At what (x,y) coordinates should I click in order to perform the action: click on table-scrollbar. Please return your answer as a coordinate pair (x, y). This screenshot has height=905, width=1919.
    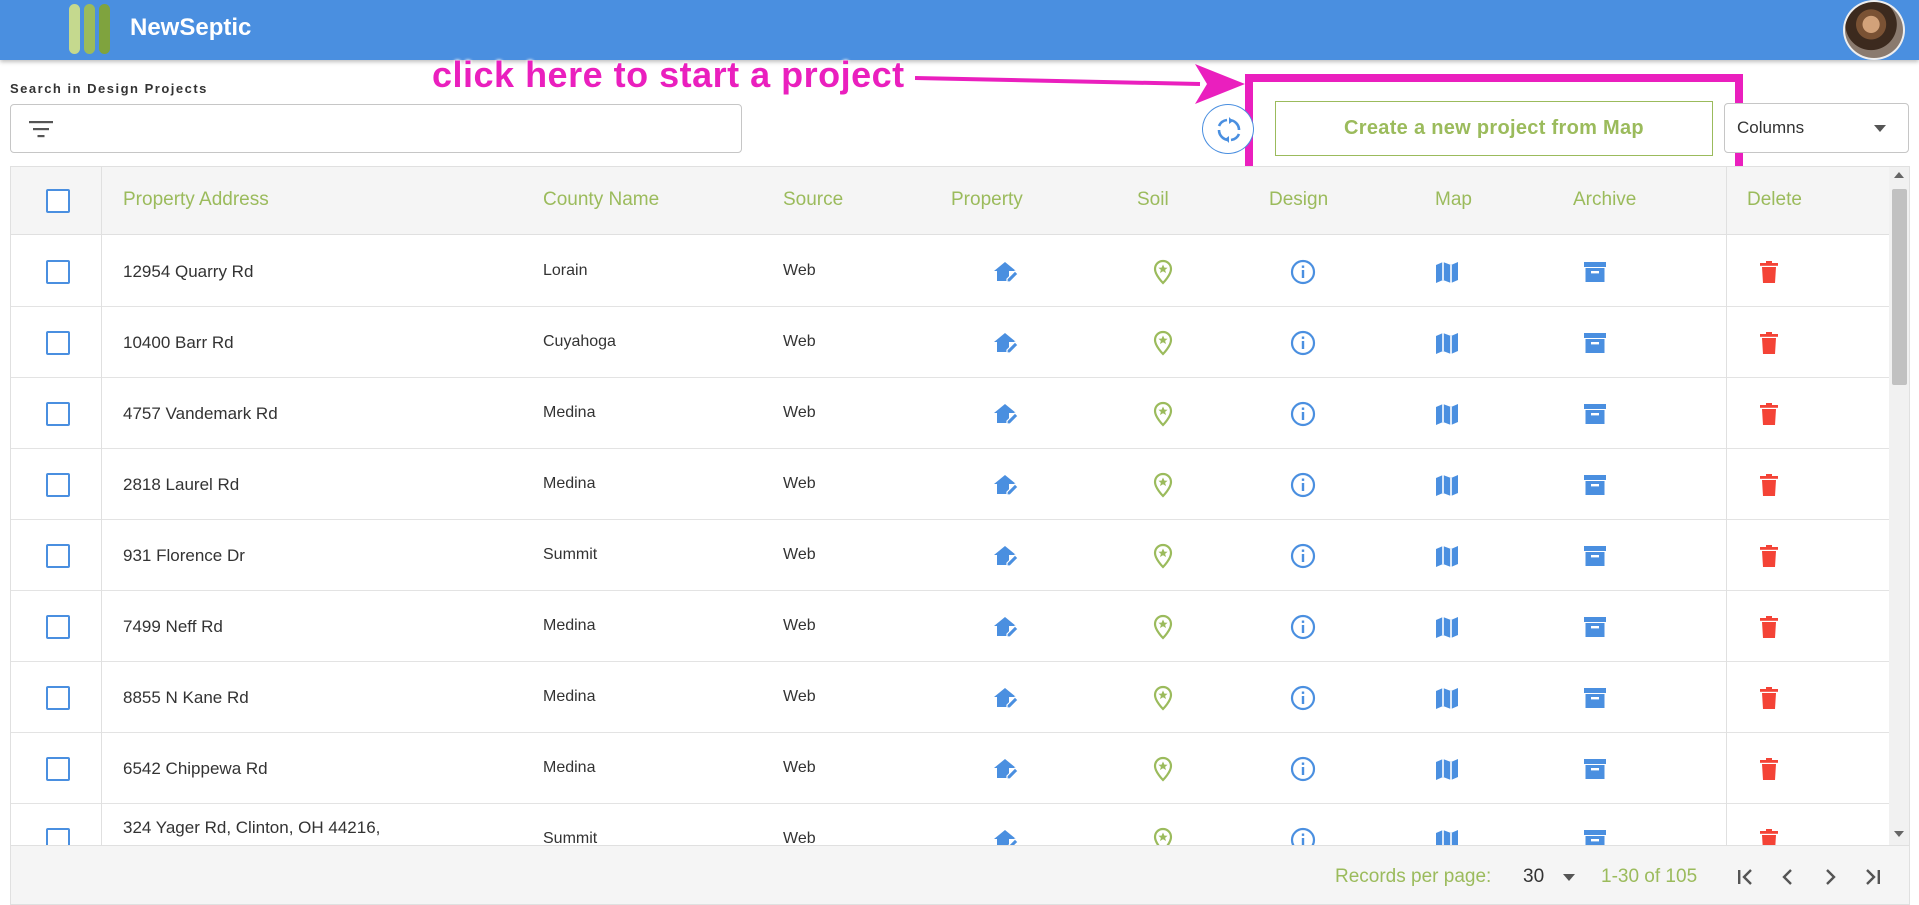
    Looking at the image, I should click on (1899, 506).